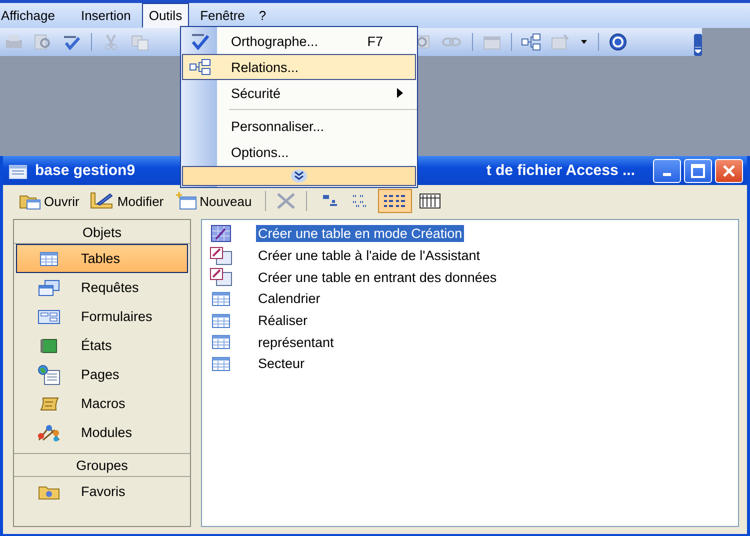 This screenshot has height=536, width=750. What do you see at coordinates (185, 201) in the screenshot?
I see `new-table-icon` at bounding box center [185, 201].